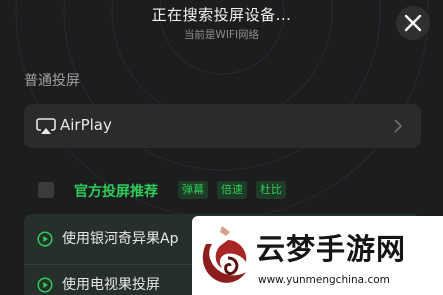  What do you see at coordinates (116, 192) in the screenshot?
I see `recommended-title: 官方投屏推荐` at bounding box center [116, 192].